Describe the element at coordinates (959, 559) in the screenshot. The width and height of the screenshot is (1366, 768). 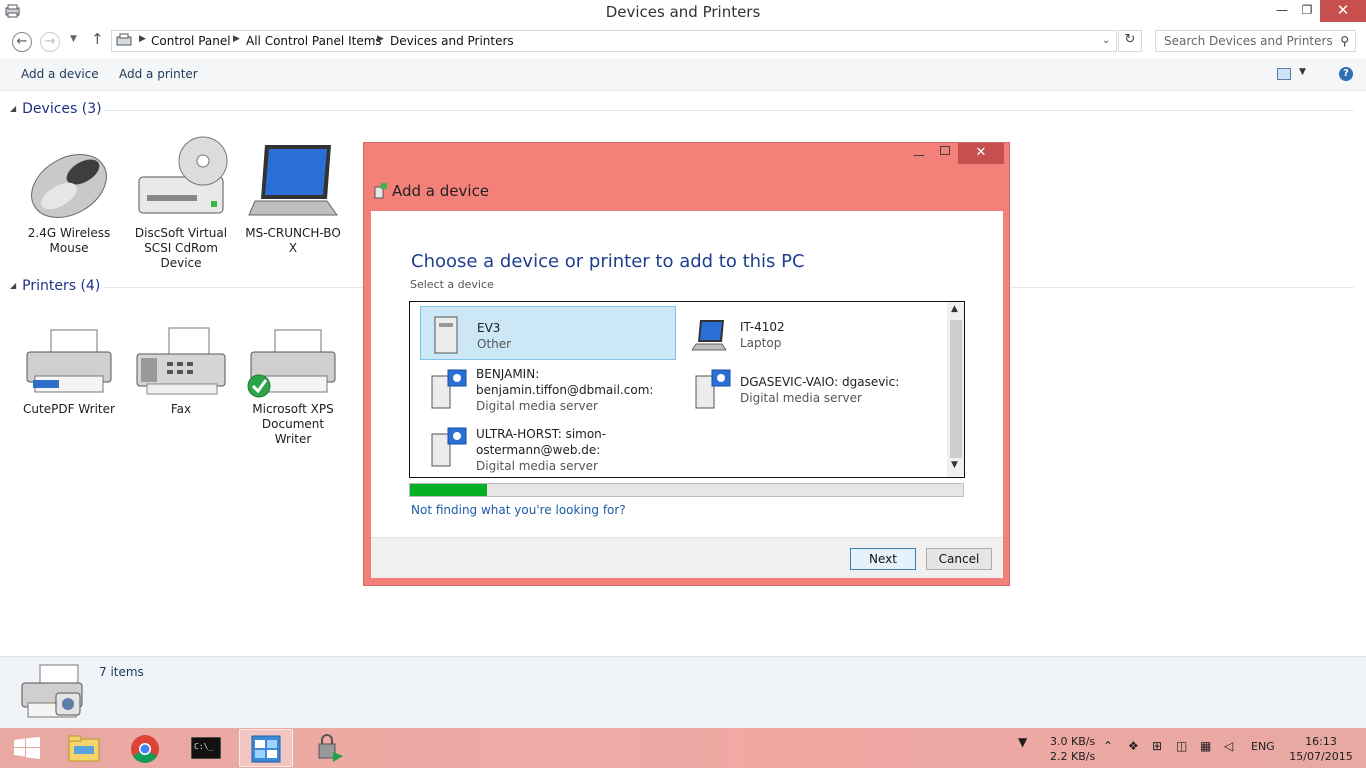
I see `cancel-button: Cancel` at that location.